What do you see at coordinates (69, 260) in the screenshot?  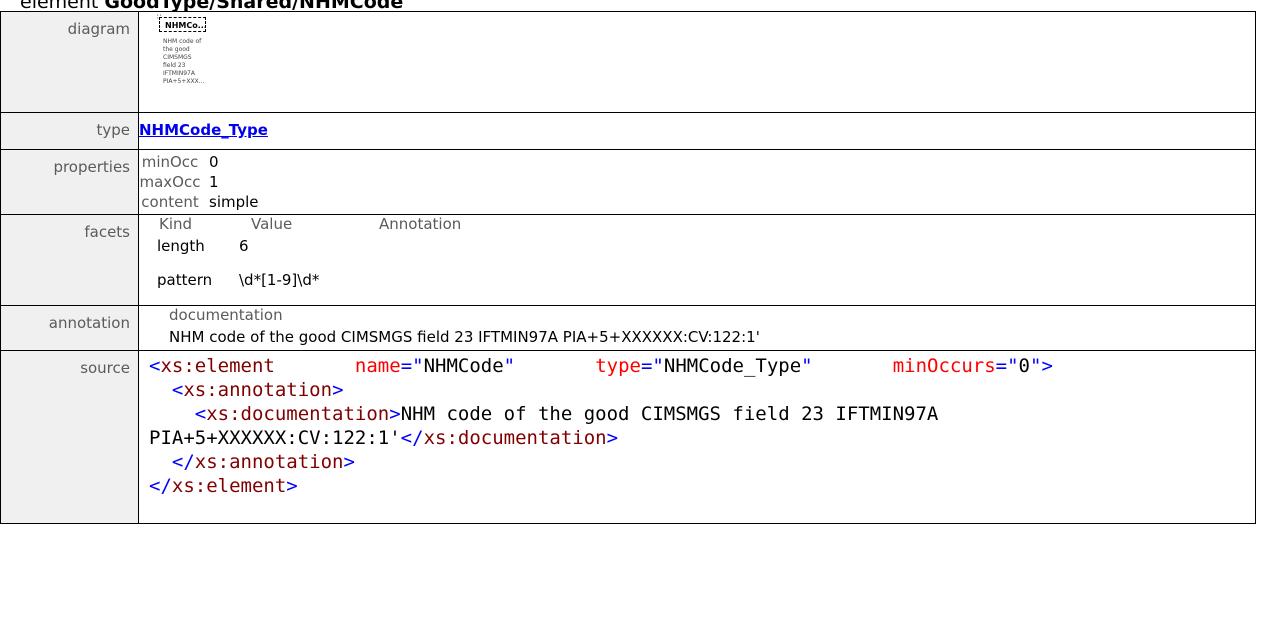 I see `label-facets: facets` at bounding box center [69, 260].